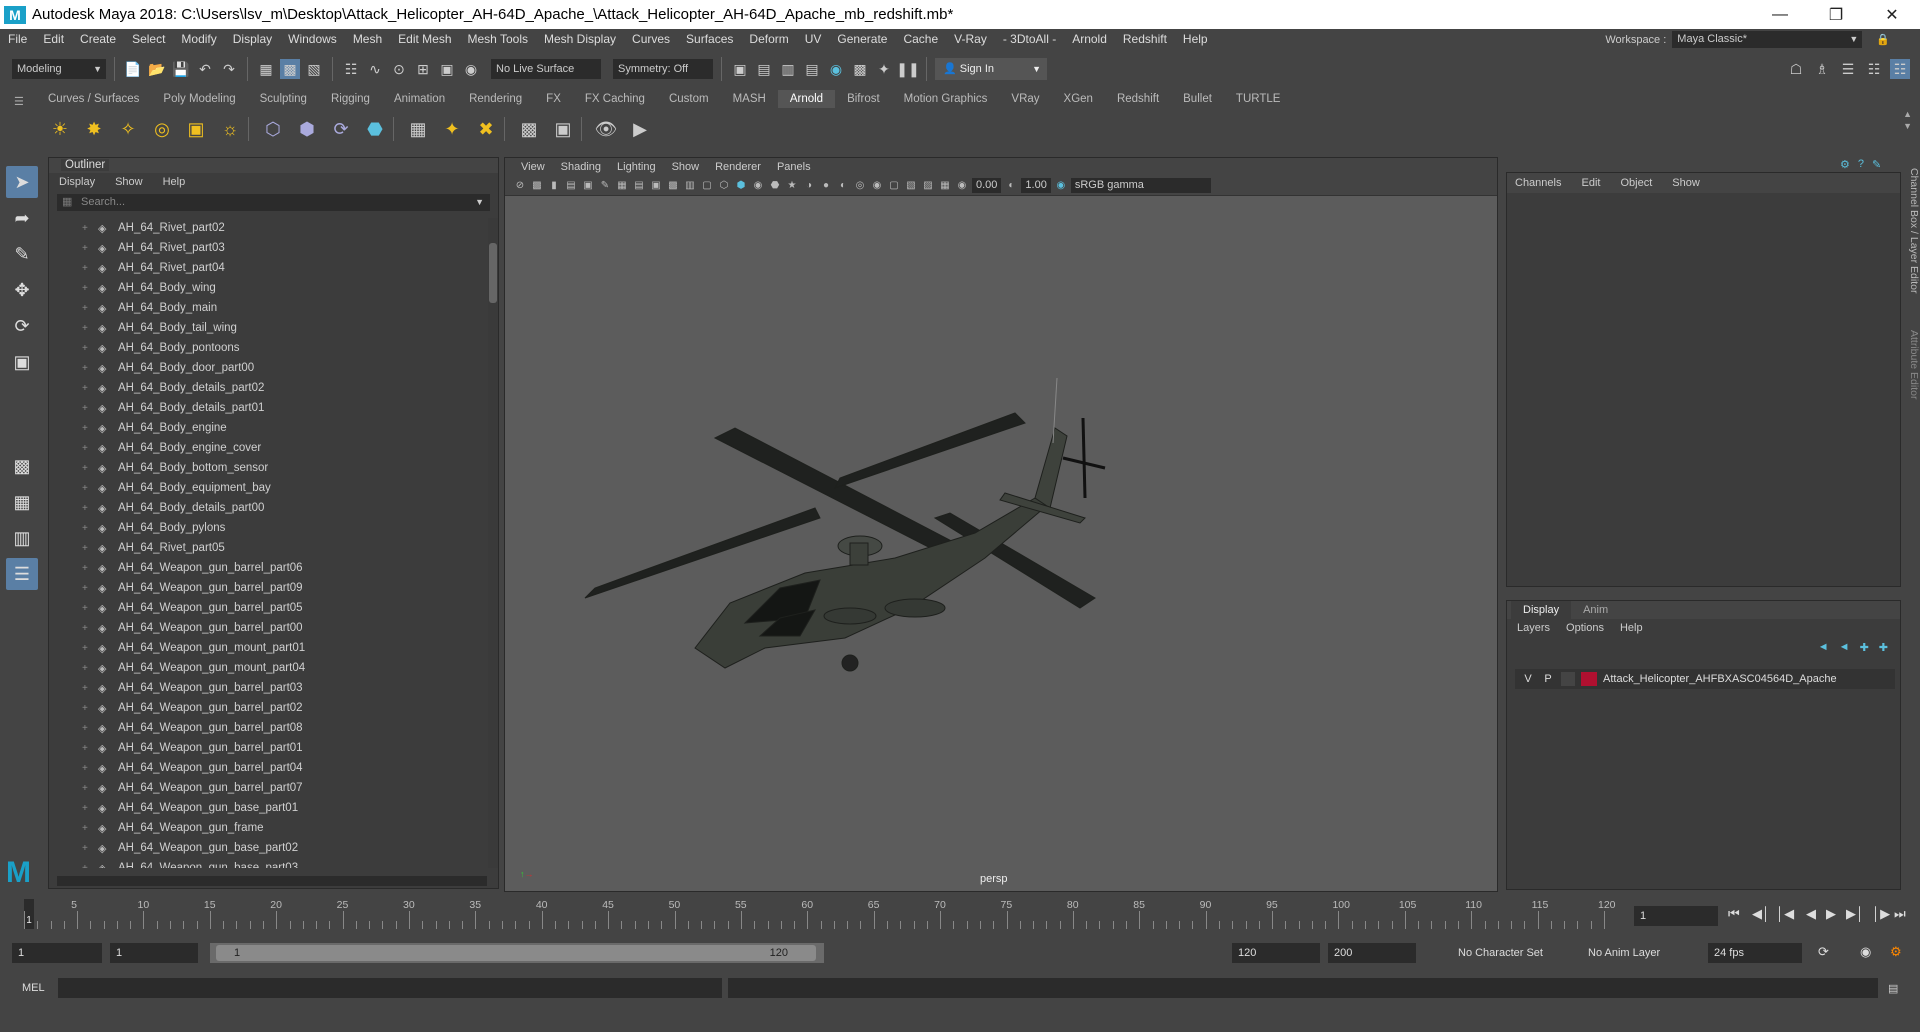 This screenshot has height=1032, width=1920. I want to click on play-forwards-icon: ▶, so click(1831, 914).